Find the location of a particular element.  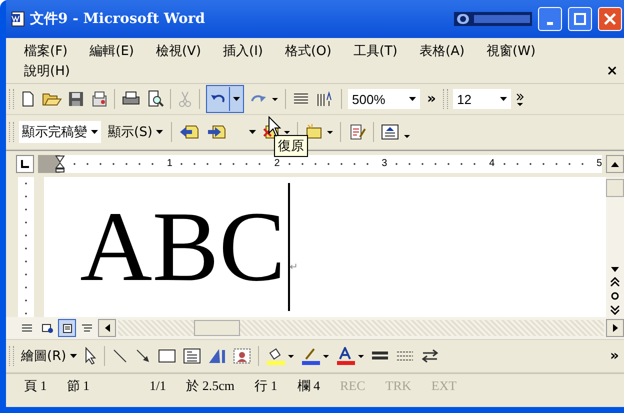

menu-item: 檢視(V) is located at coordinates (179, 51).